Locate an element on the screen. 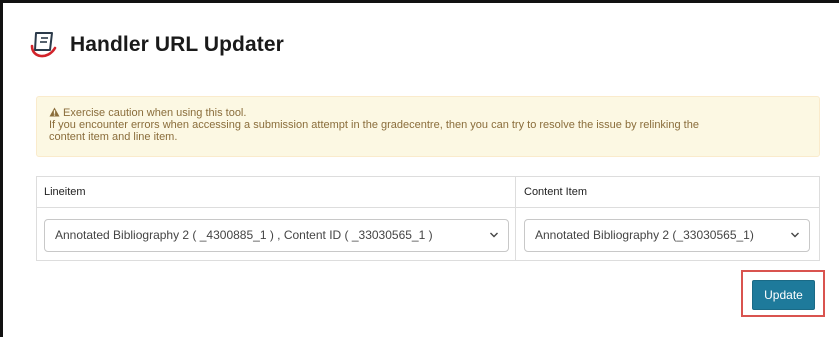 The image size is (839, 337). content-item-select-value: Annotated Bibliography 2 (_33030565_1) is located at coordinates (644, 235).